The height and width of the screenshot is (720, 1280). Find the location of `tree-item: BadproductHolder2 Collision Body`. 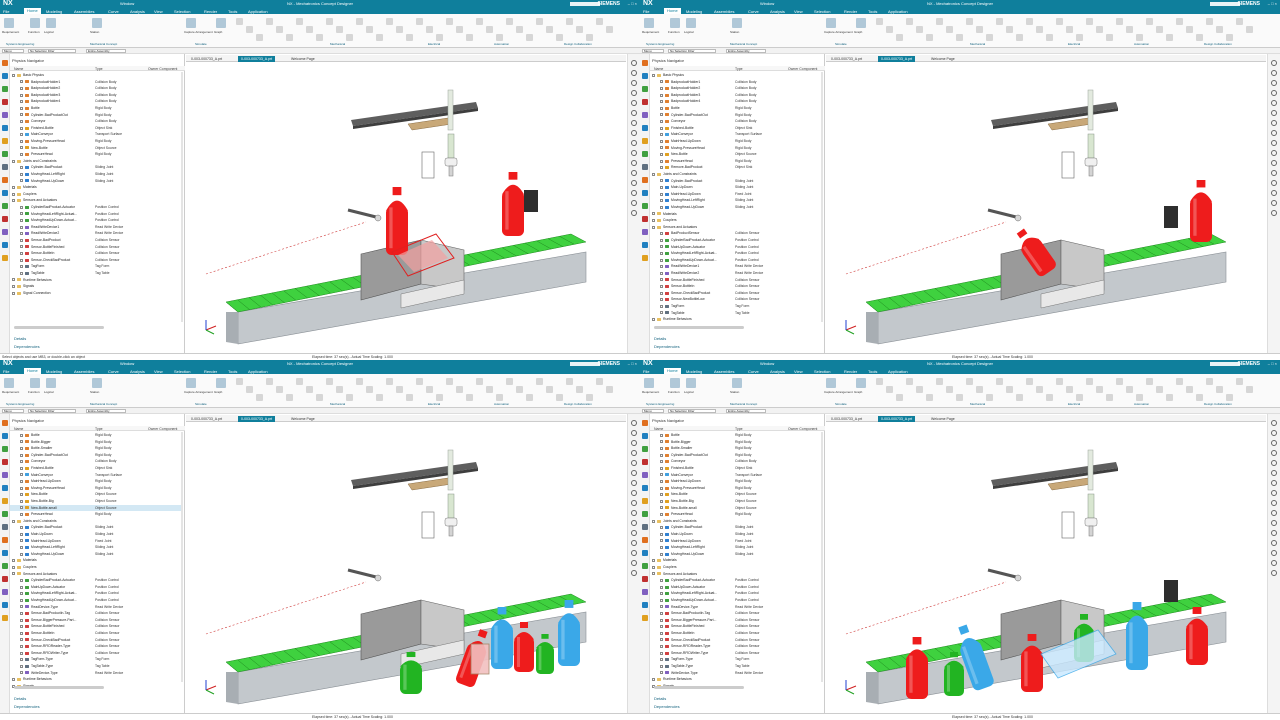

tree-item: BadproductHolder2 Collision Body is located at coordinates (736, 88).